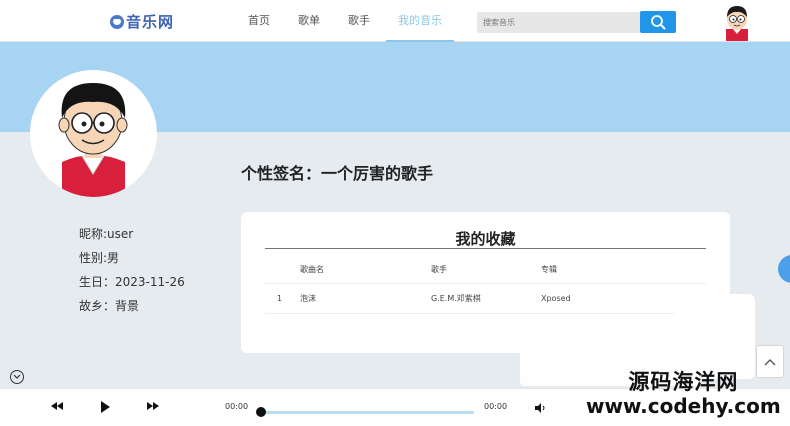 Image resolution: width=790 pixels, height=426 pixels. Describe the element at coordinates (109, 306) in the screenshot. I see `profile-hometown: 故乡：背景` at that location.